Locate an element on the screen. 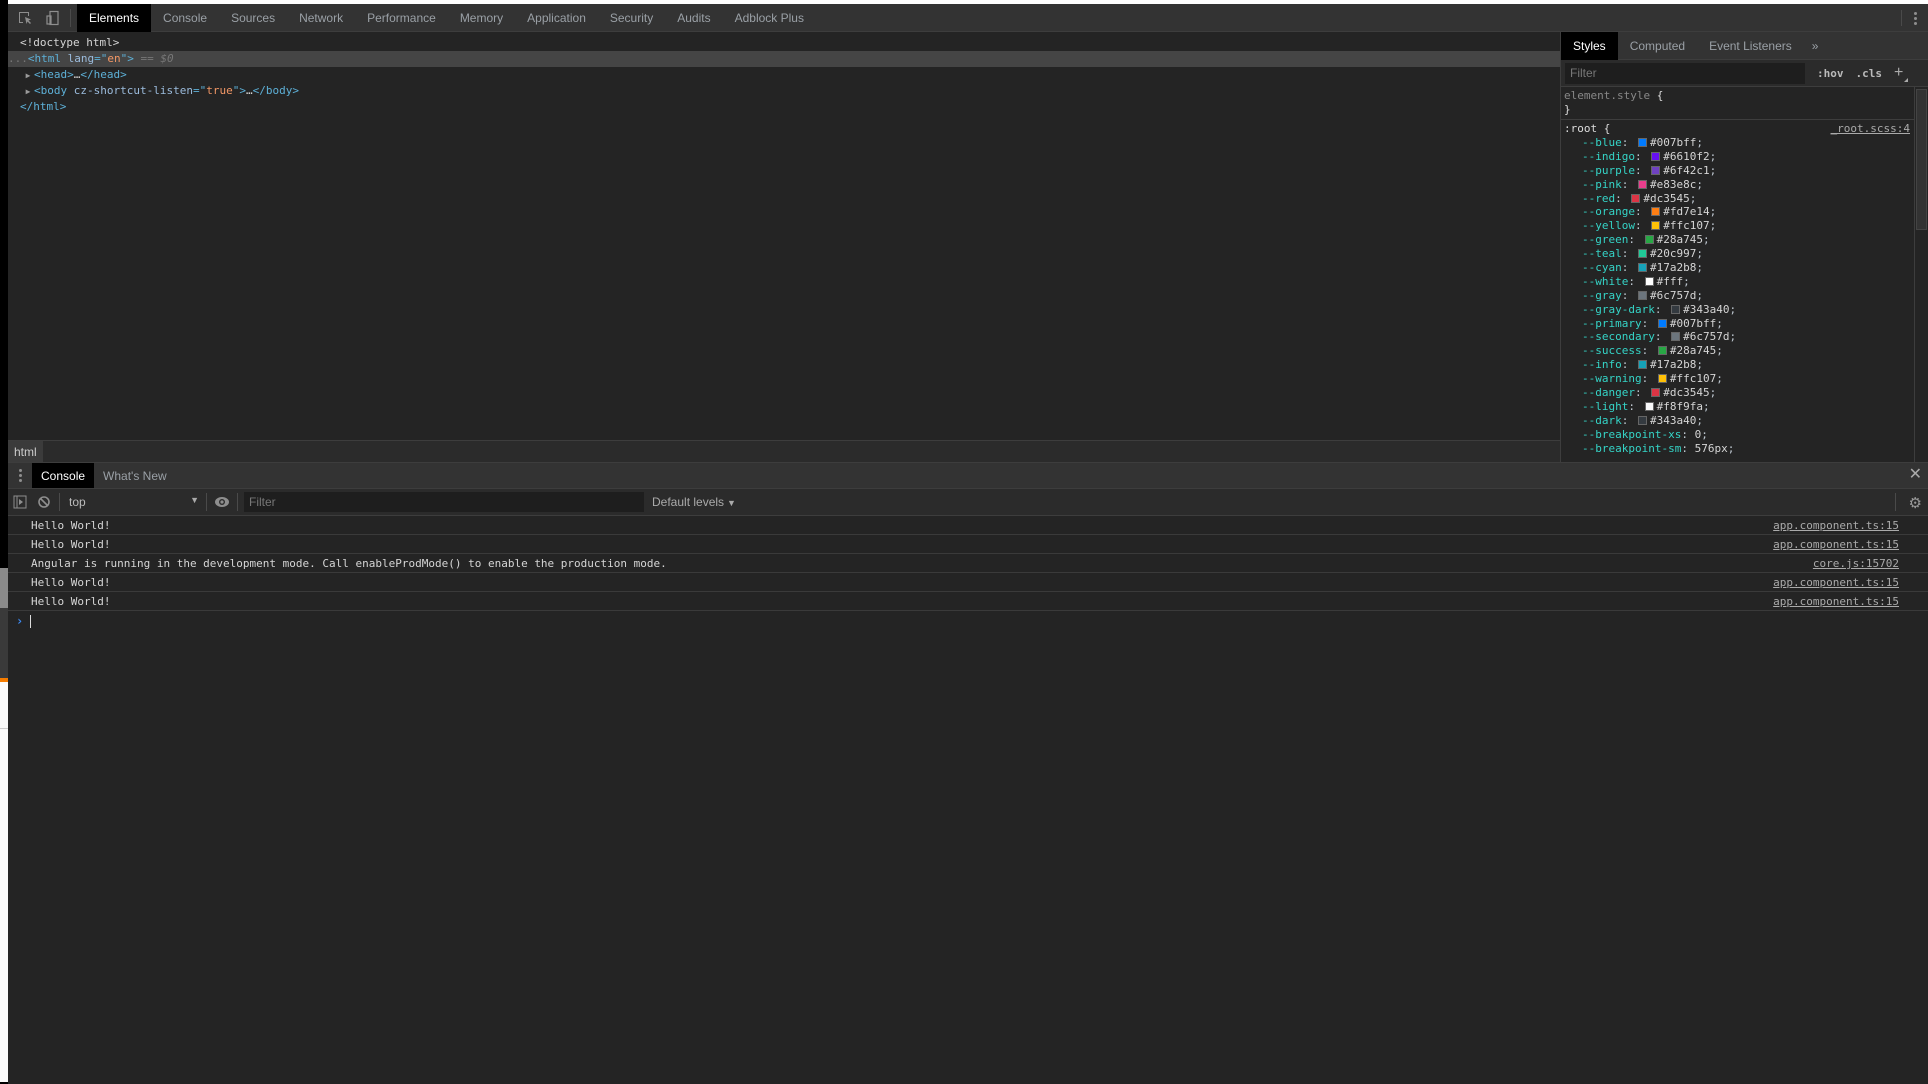 This screenshot has width=1928, height=1084. tab-adblock-plus: Adblock Plus is located at coordinates (769, 18).